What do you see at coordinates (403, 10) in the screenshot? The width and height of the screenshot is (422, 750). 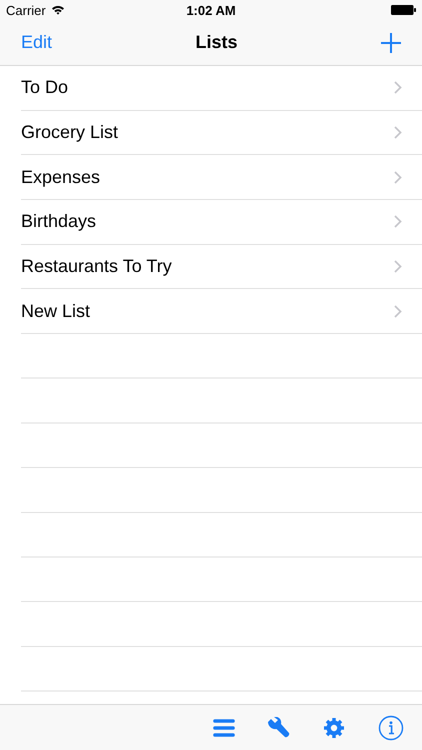 I see `battery-icon` at bounding box center [403, 10].